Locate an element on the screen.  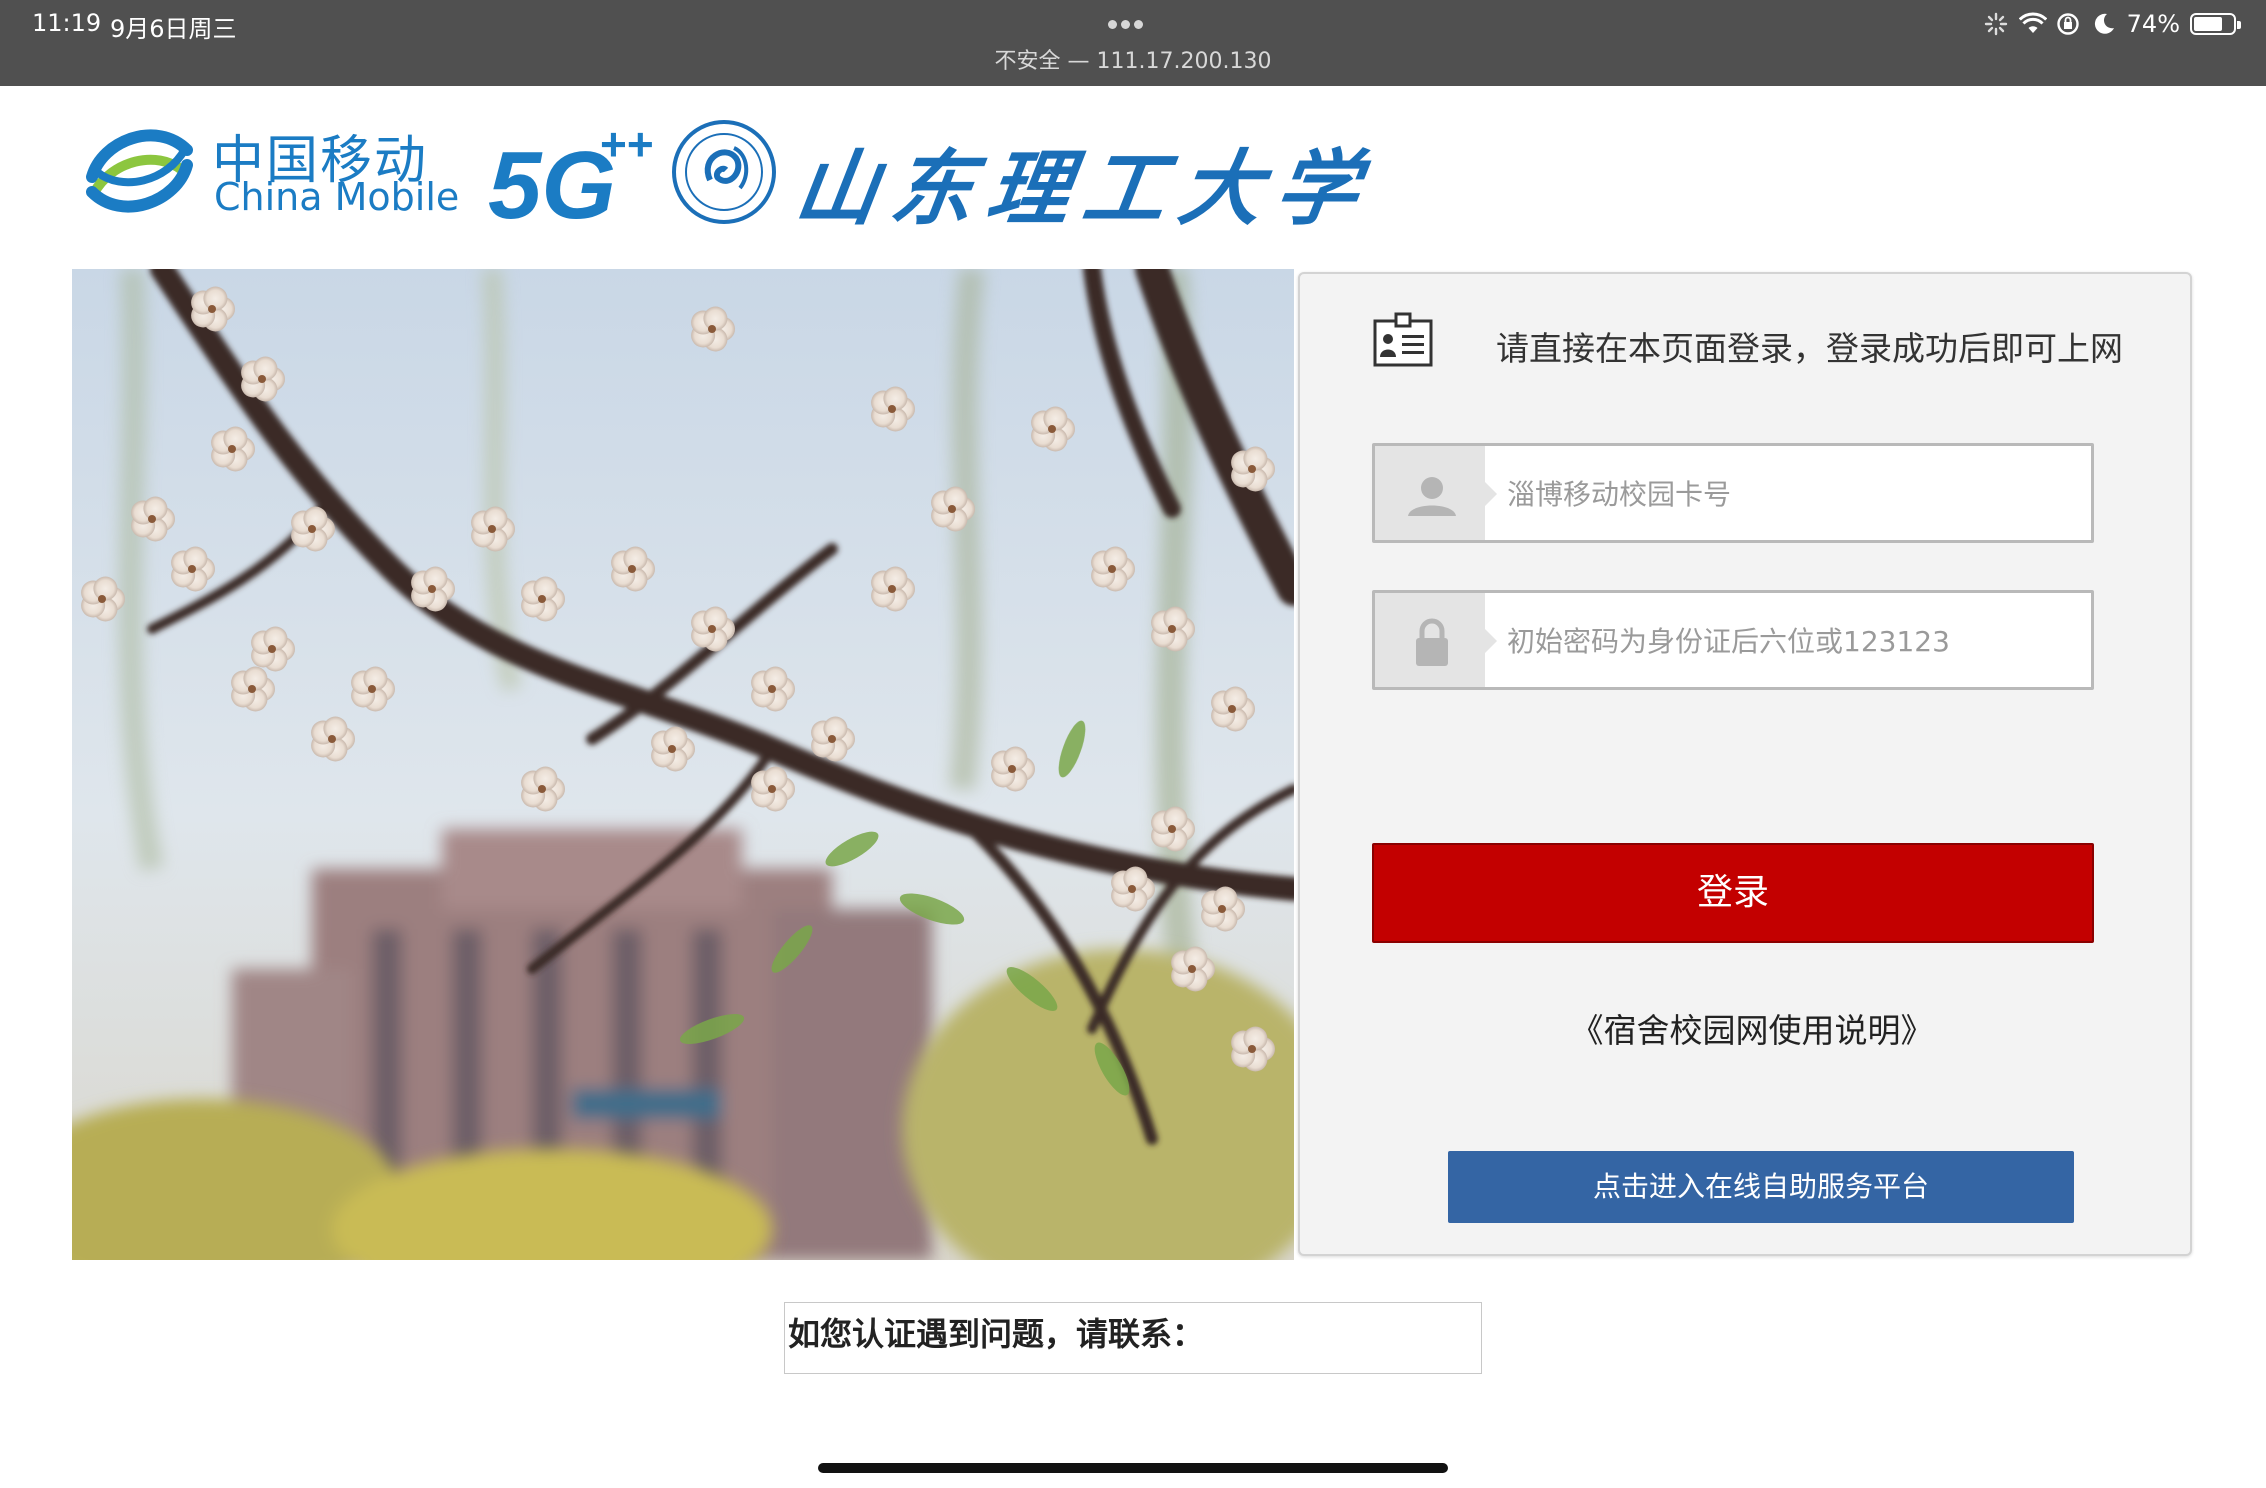
password-field is located at coordinates (1733, 640).